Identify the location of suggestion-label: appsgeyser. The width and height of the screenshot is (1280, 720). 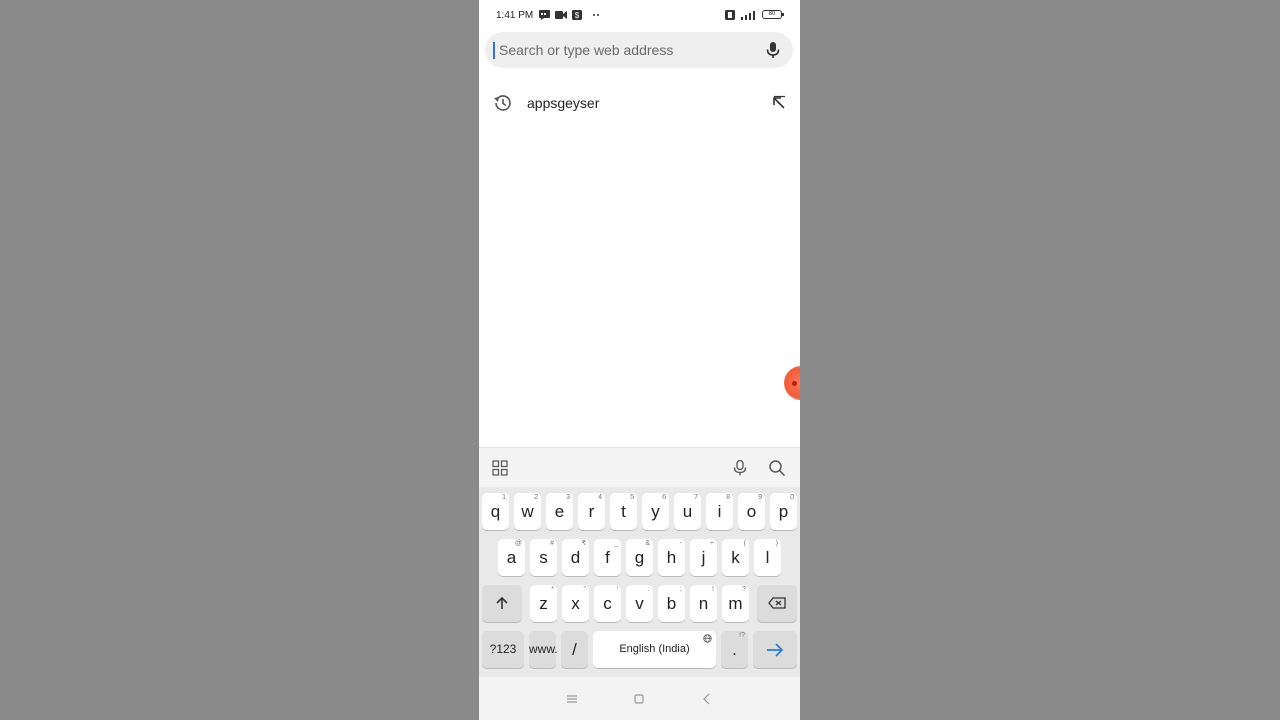
(563, 103).